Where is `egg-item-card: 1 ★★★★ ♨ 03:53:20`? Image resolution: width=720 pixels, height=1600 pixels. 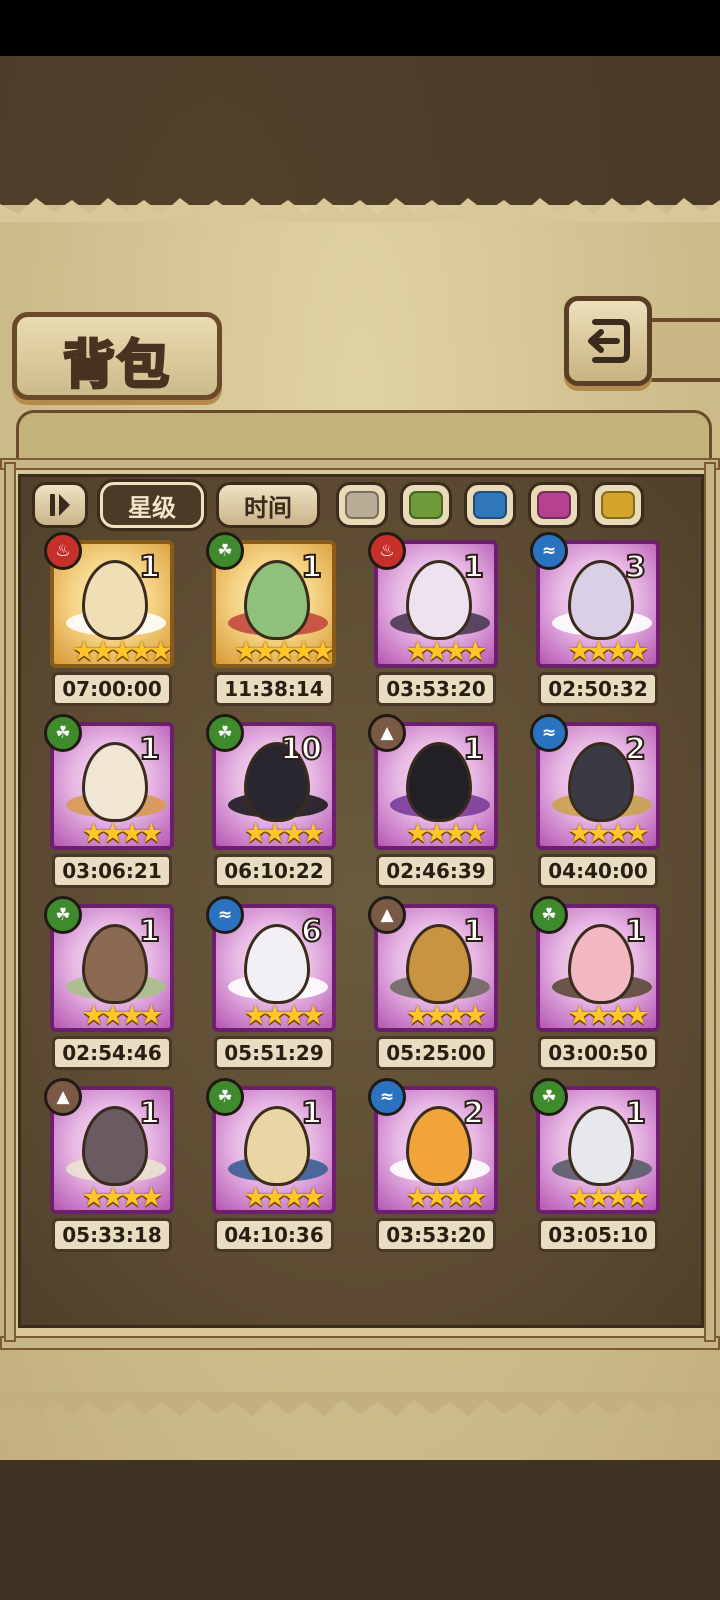 egg-item-card: 1 ★★★★ ♨ 03:53:20 is located at coordinates (435, 624).